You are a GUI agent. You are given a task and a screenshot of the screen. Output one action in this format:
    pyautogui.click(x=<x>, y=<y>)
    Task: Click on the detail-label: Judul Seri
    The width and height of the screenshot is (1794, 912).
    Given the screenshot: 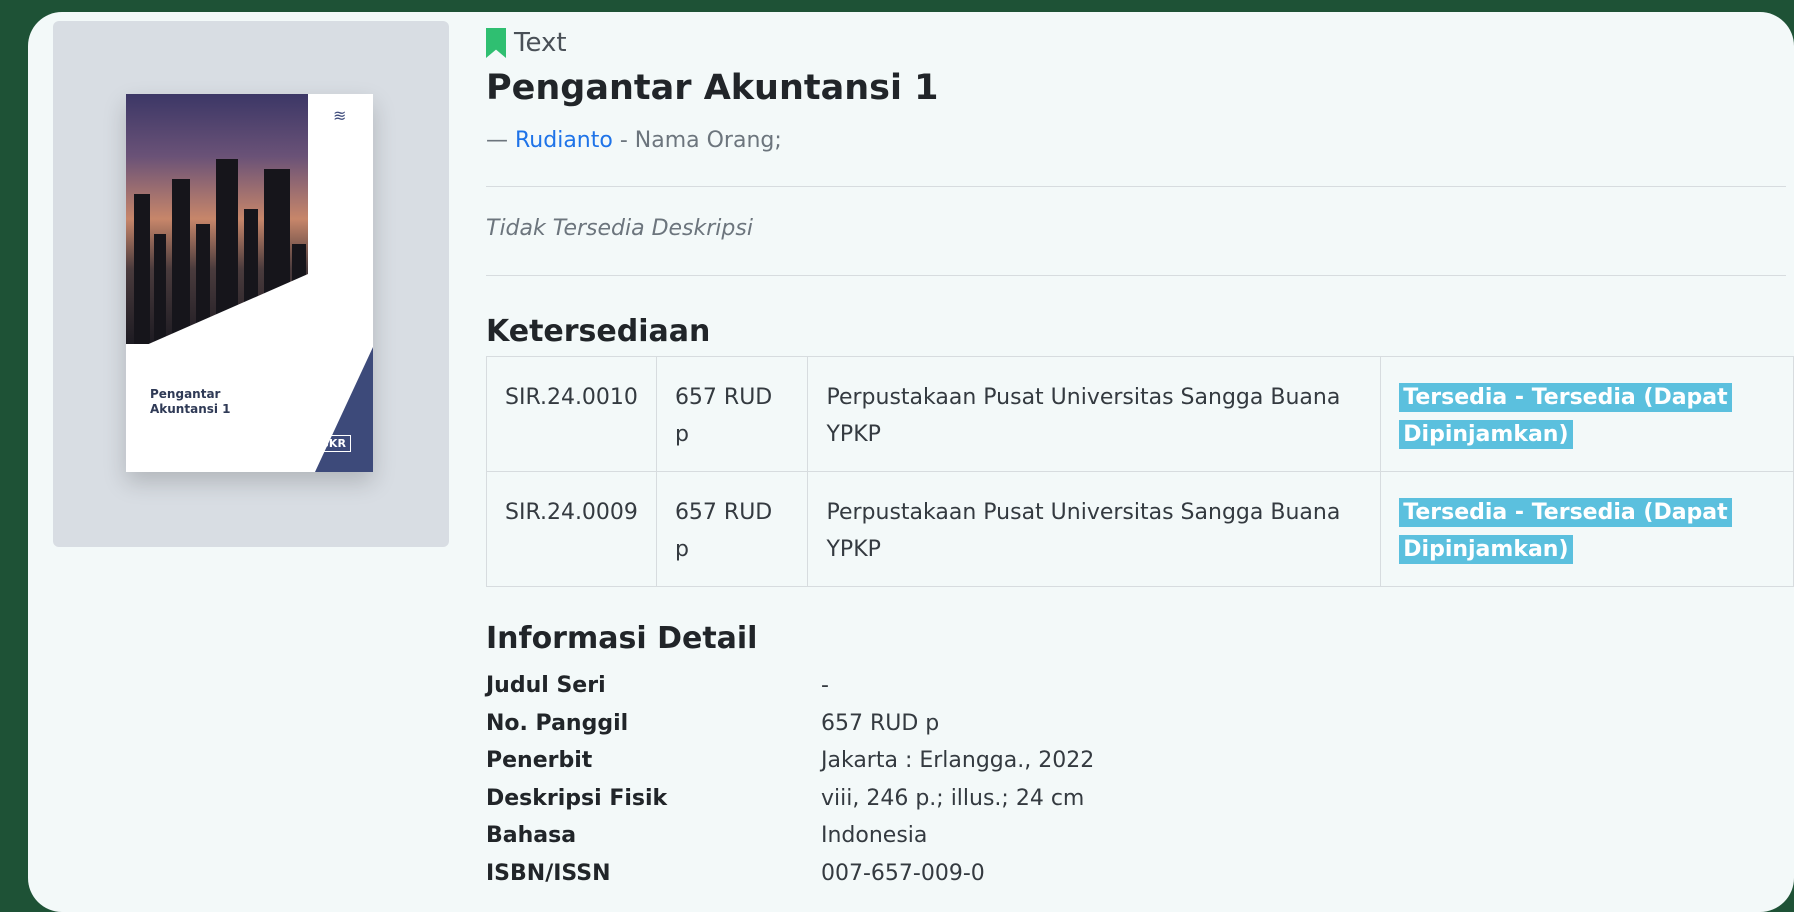 What is the action you would take?
    pyautogui.click(x=546, y=686)
    